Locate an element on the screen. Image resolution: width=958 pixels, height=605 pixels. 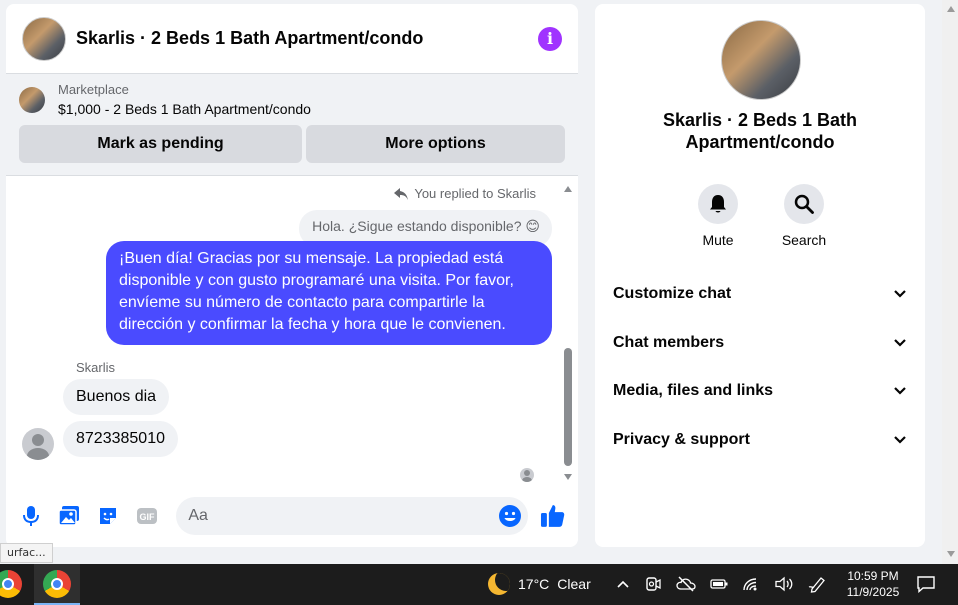
pen-icon is located at coordinates (818, 584).